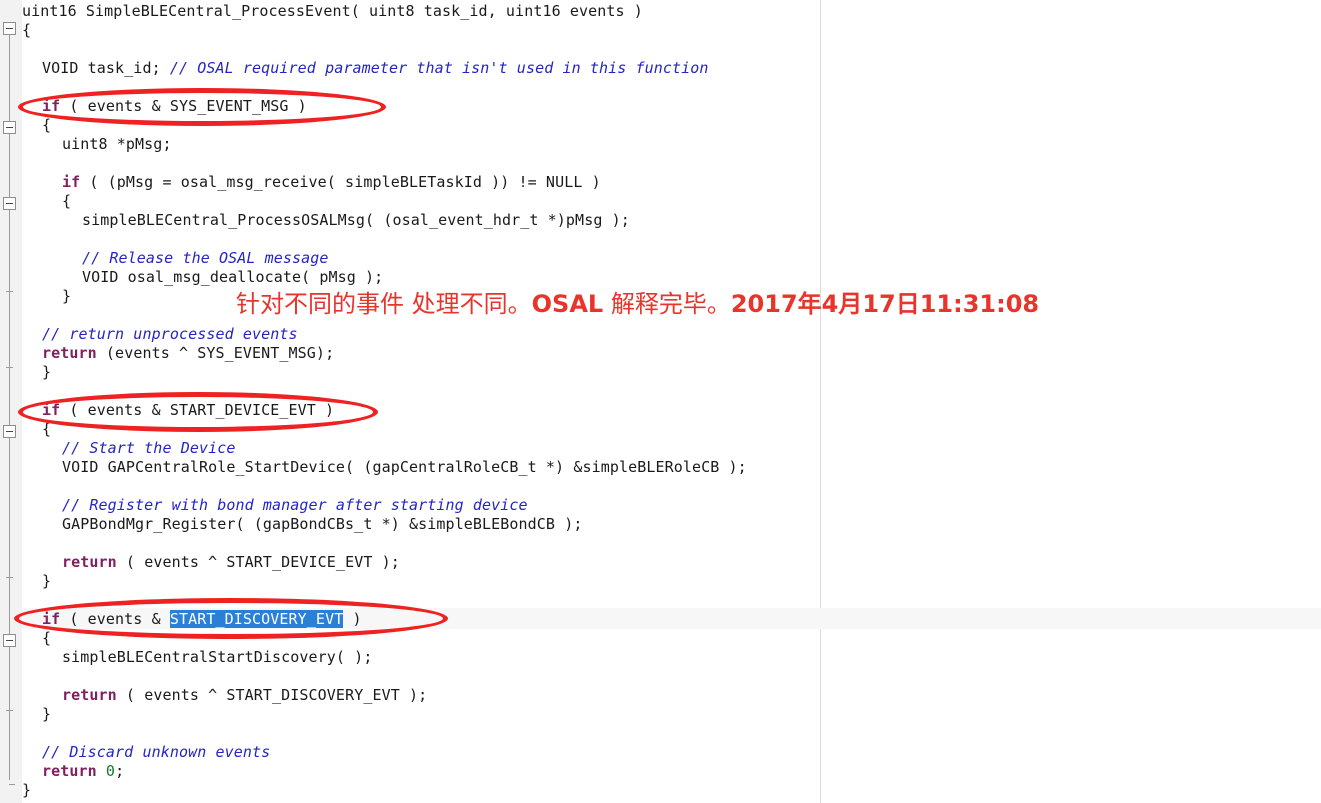  What do you see at coordinates (9, 127) in the screenshot?
I see `fold-toggle-sys-event-block` at bounding box center [9, 127].